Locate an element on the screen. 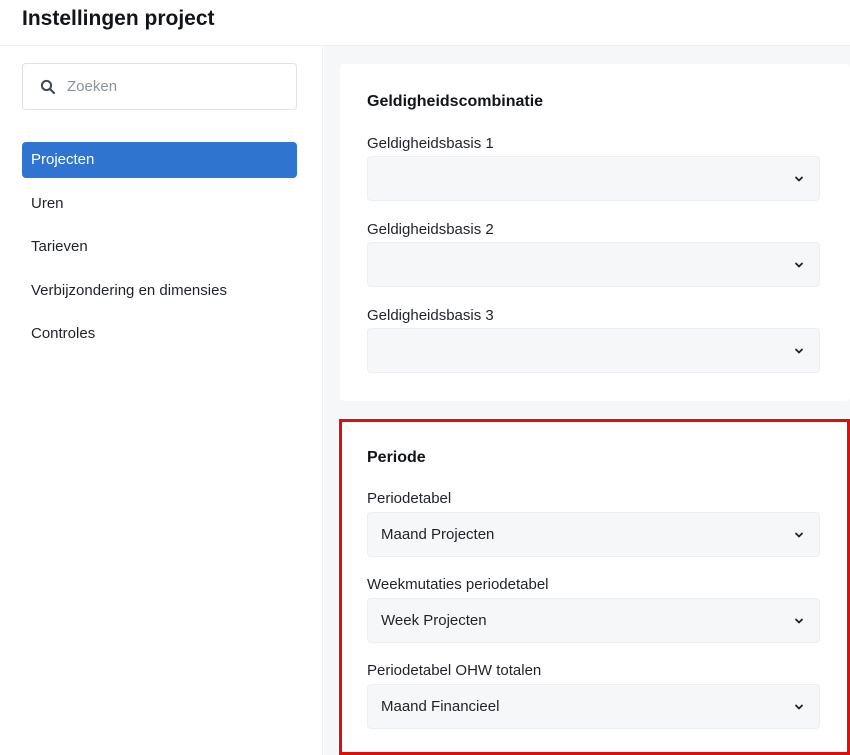  field-label: Geldigheidsbasis 1 is located at coordinates (430, 143).